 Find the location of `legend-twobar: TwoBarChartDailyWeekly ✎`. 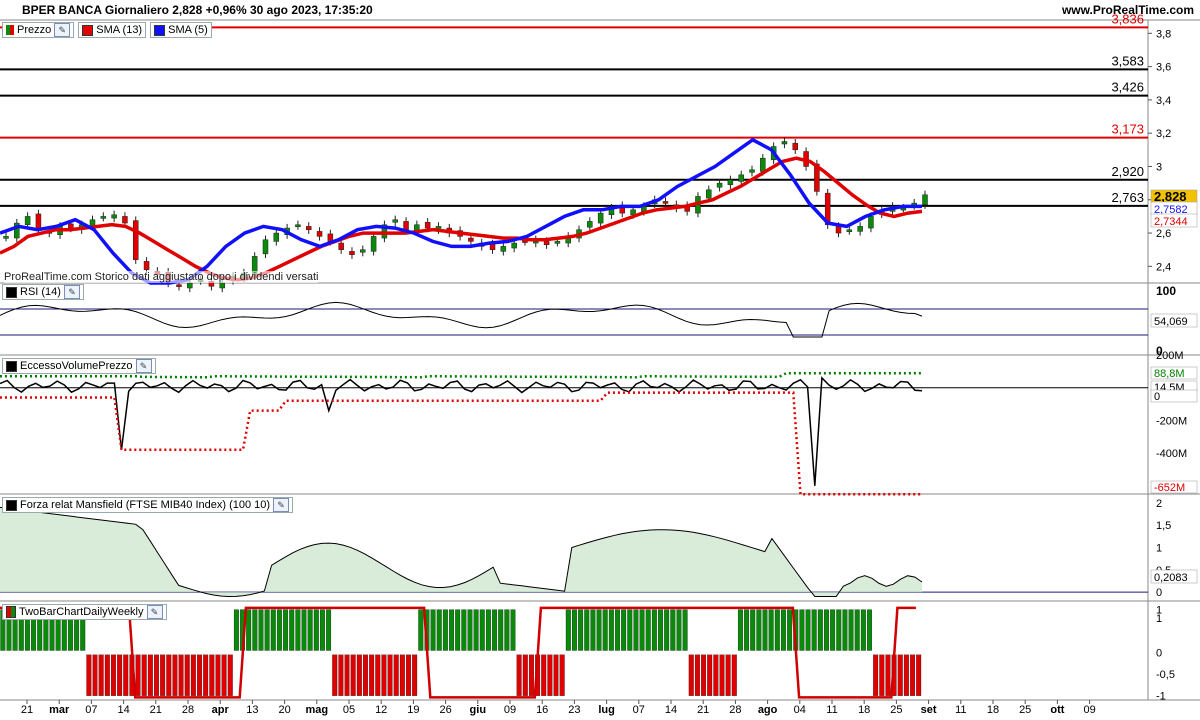

legend-twobar: TwoBarChartDailyWeekly ✎ is located at coordinates (84, 612).